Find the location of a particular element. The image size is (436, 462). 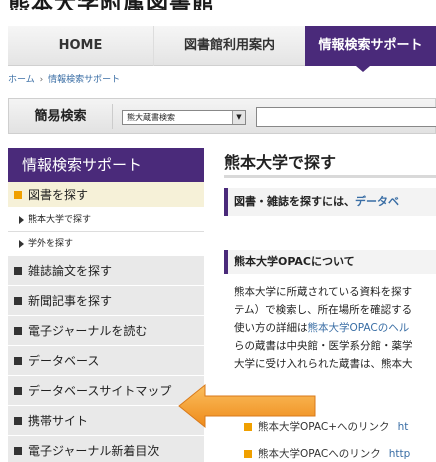

sidebar-item-books: 図書を探す is located at coordinates (106, 195).